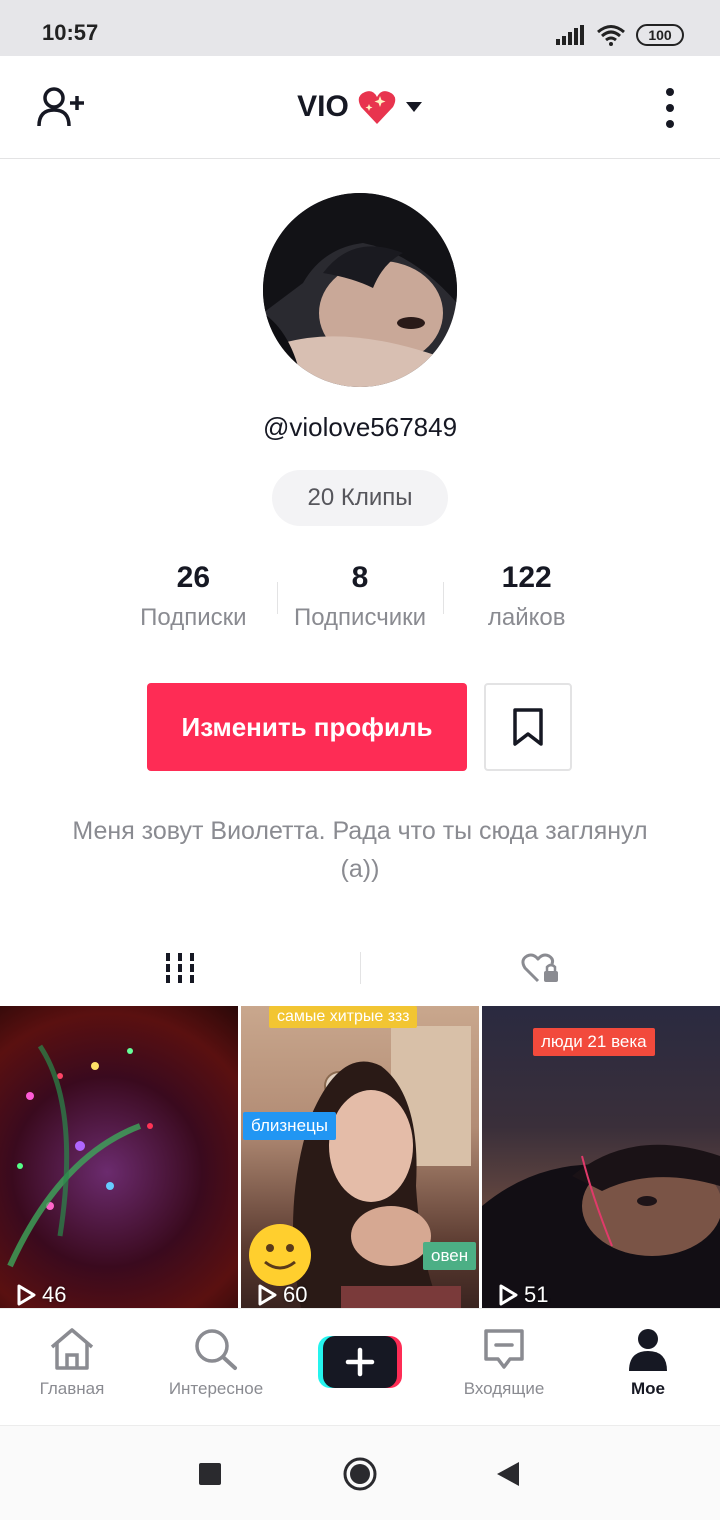 This screenshot has height=1520, width=720. I want to click on status-icons: 100, so click(620, 35).